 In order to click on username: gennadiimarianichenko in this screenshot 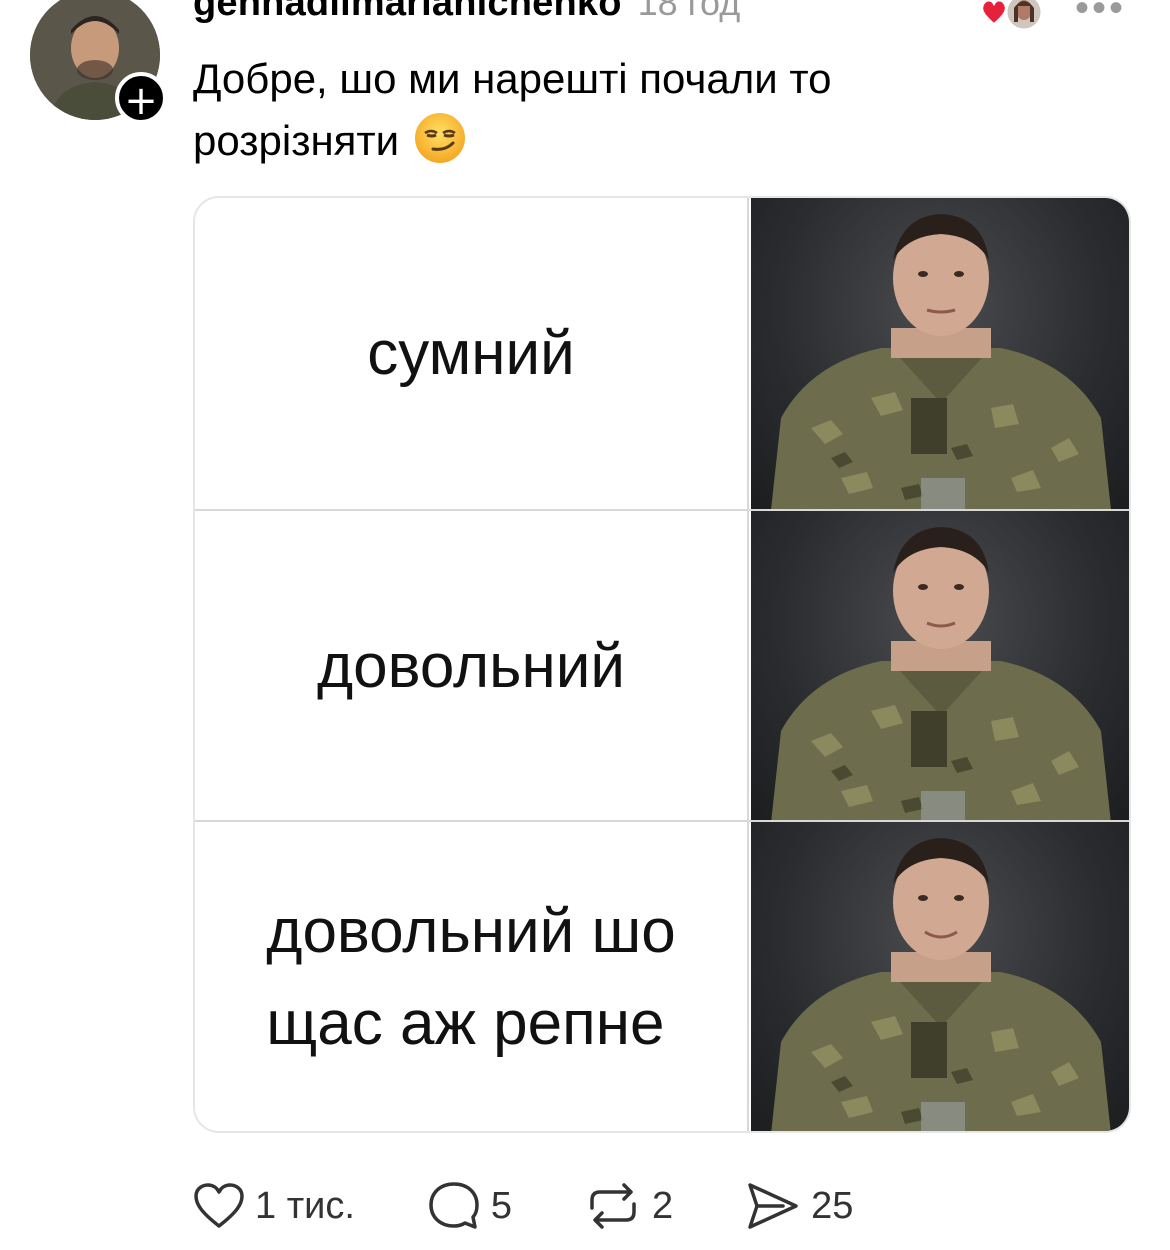, I will do `click(407, 12)`.